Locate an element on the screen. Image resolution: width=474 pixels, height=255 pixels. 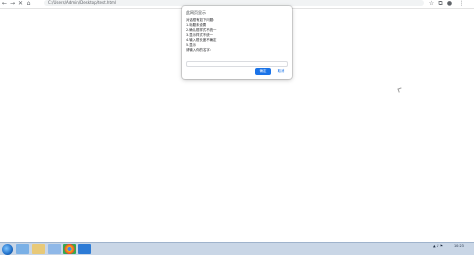
chrome-icon is located at coordinates (69, 249).